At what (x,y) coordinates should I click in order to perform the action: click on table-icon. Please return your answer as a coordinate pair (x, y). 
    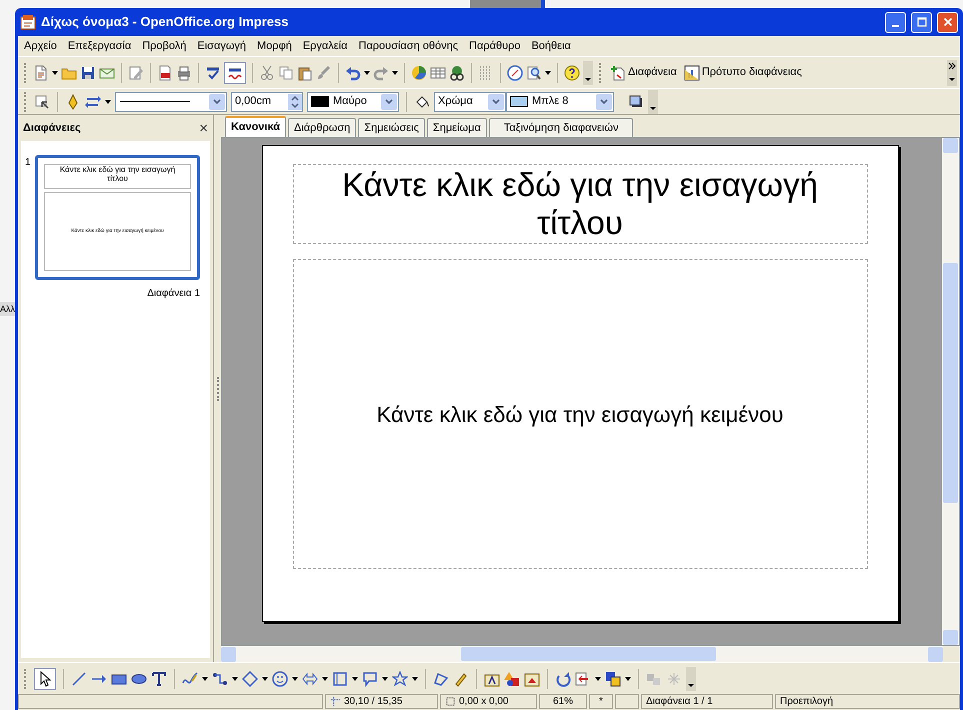
    Looking at the image, I should click on (438, 72).